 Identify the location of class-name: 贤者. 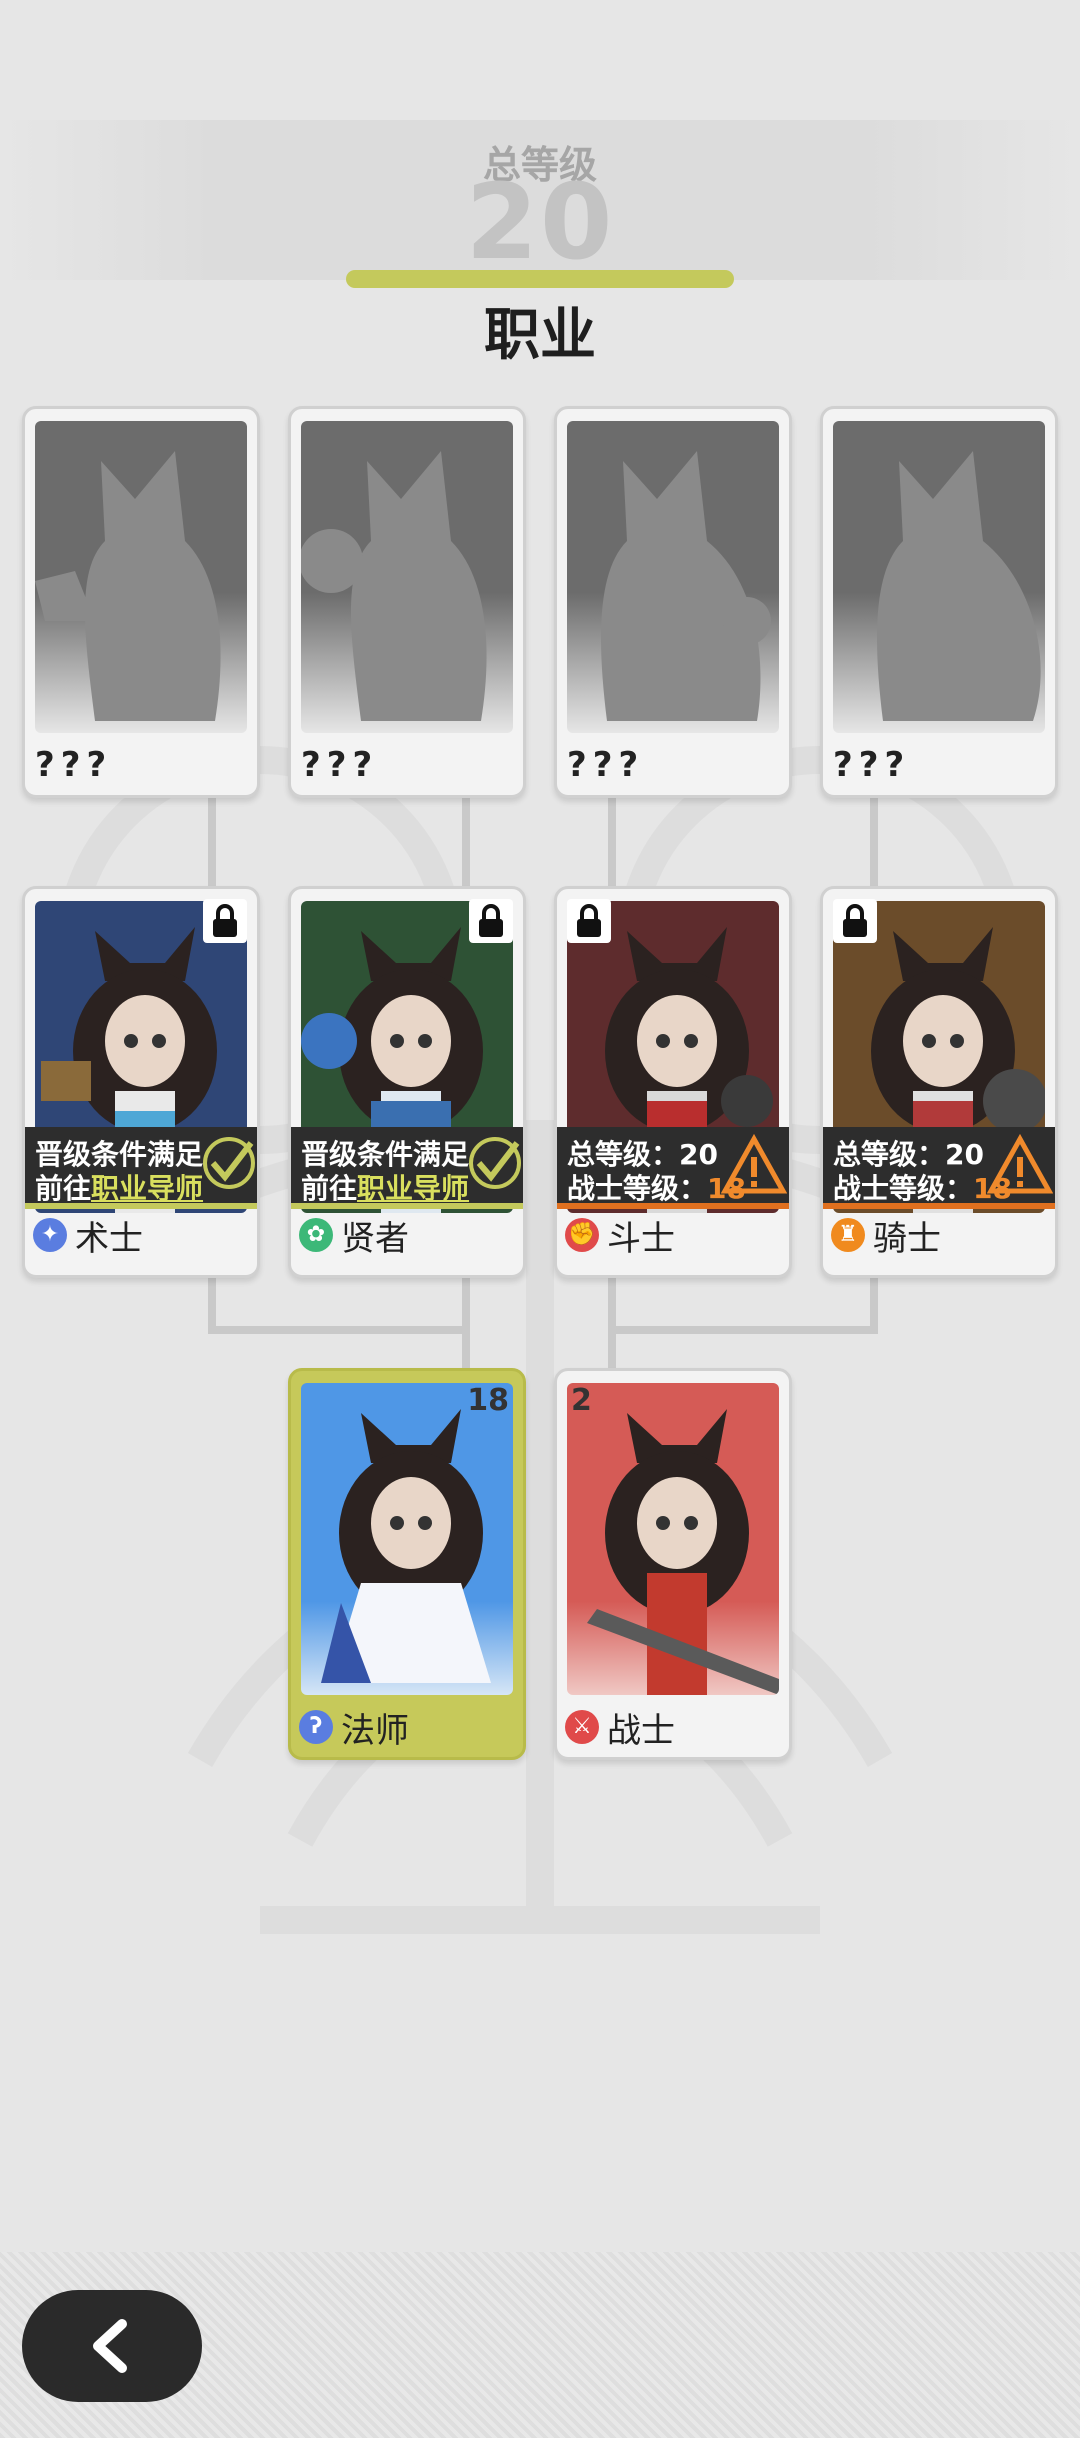
(375, 1238).